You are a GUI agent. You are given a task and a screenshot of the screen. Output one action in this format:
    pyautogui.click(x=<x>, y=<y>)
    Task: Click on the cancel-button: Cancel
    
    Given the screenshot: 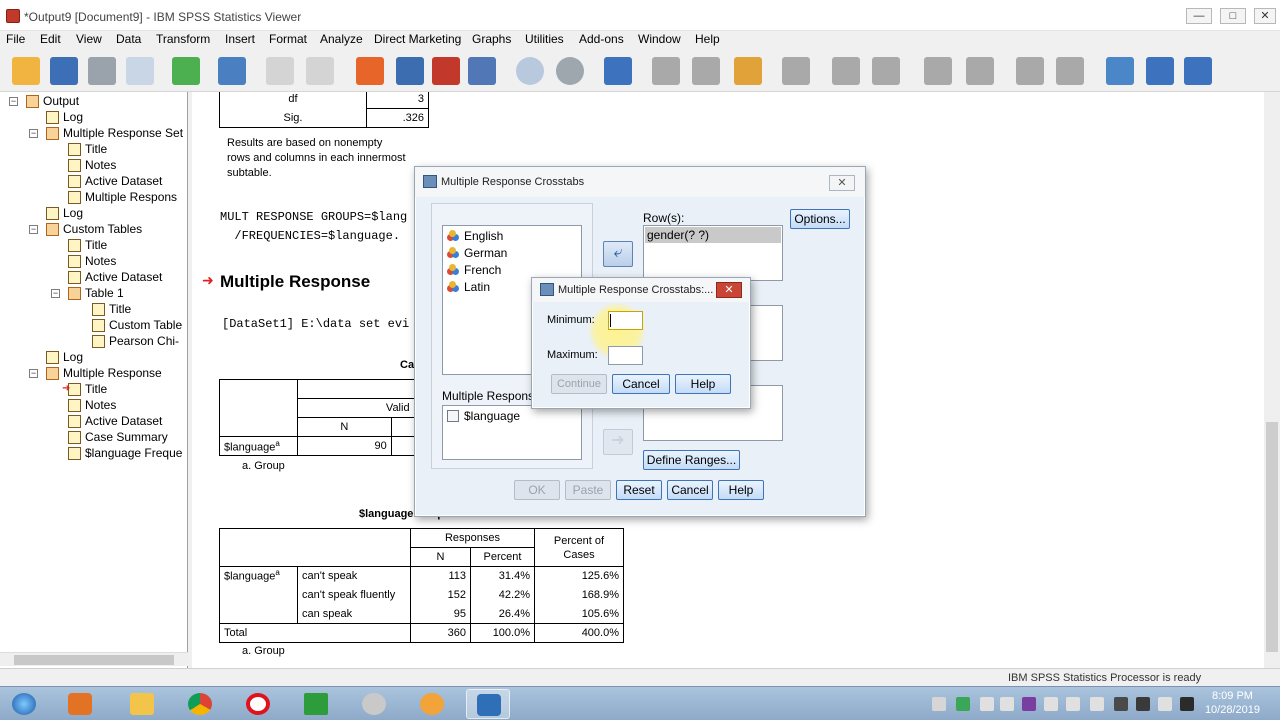 What is the action you would take?
    pyautogui.click(x=690, y=490)
    